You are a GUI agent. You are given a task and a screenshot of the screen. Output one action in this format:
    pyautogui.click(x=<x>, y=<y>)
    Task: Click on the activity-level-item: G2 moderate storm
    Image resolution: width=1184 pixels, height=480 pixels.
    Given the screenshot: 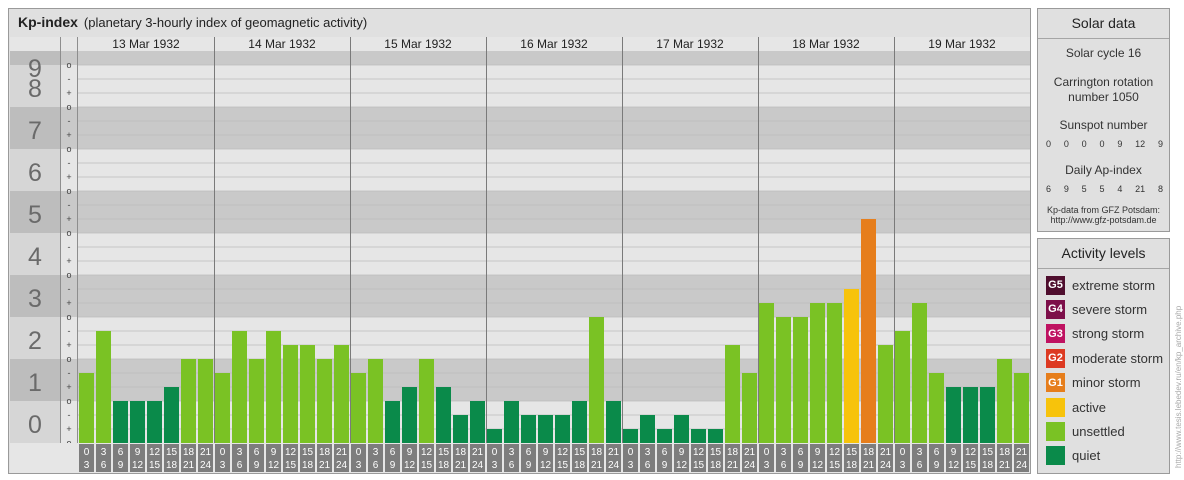 What is the action you would take?
    pyautogui.click(x=1104, y=358)
    